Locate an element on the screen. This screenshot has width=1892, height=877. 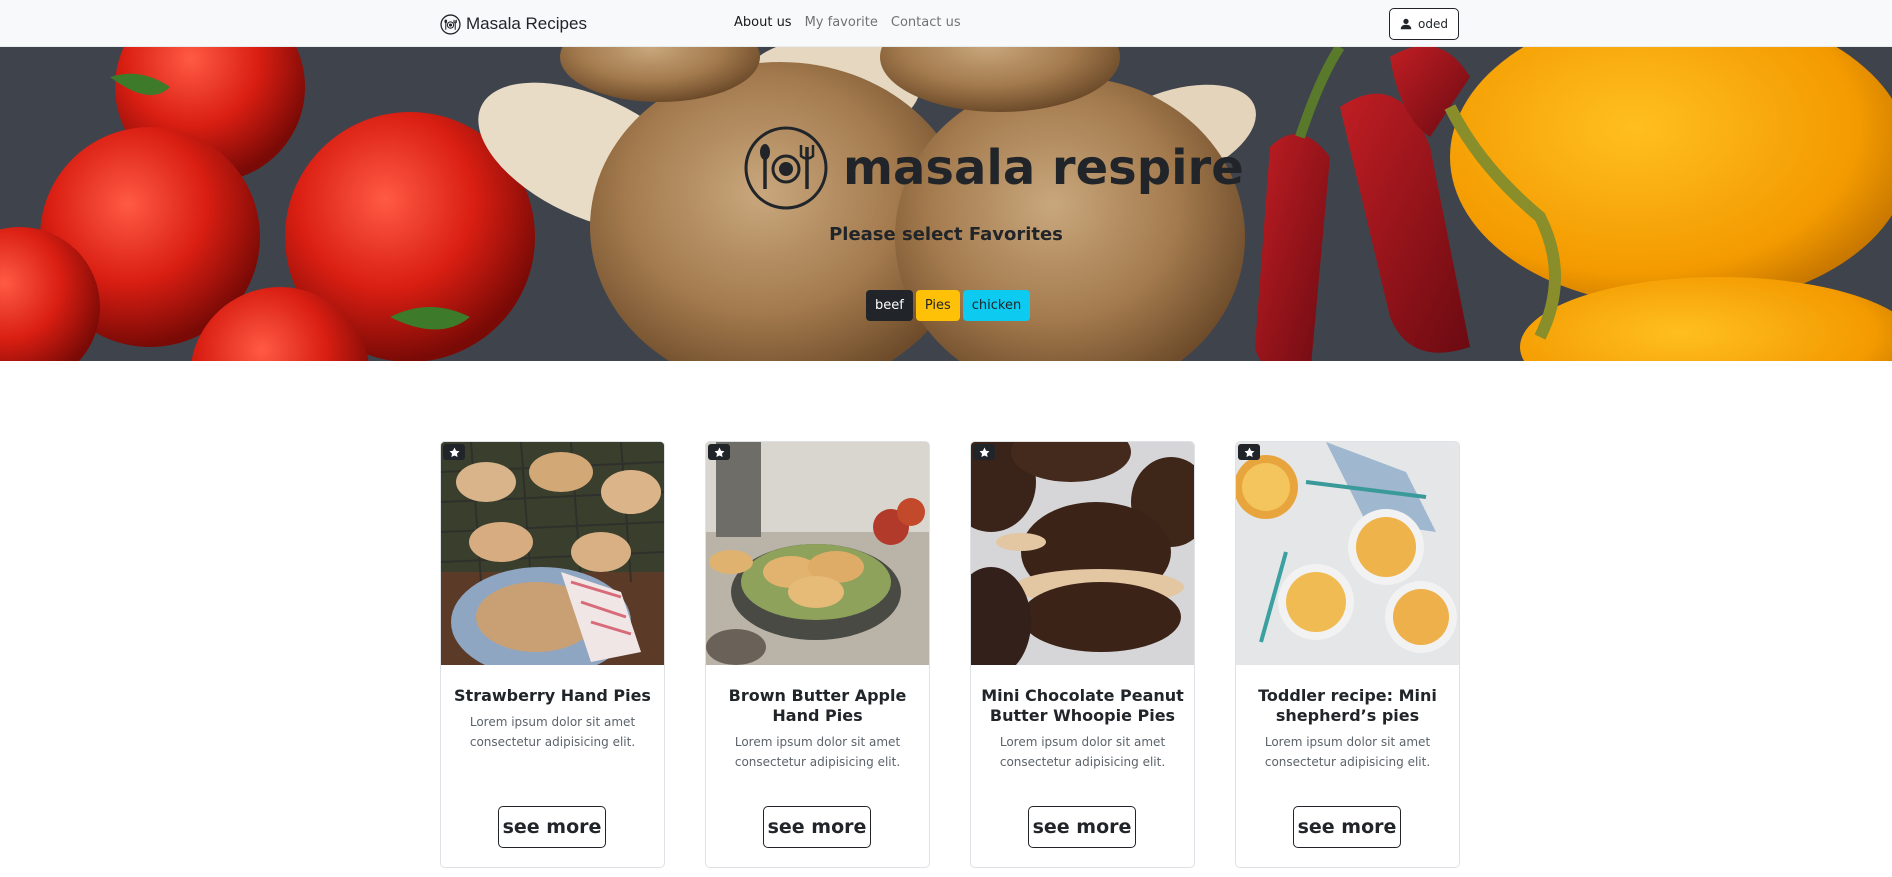
hero-subtitle: Please select Favorites is located at coordinates (946, 234).